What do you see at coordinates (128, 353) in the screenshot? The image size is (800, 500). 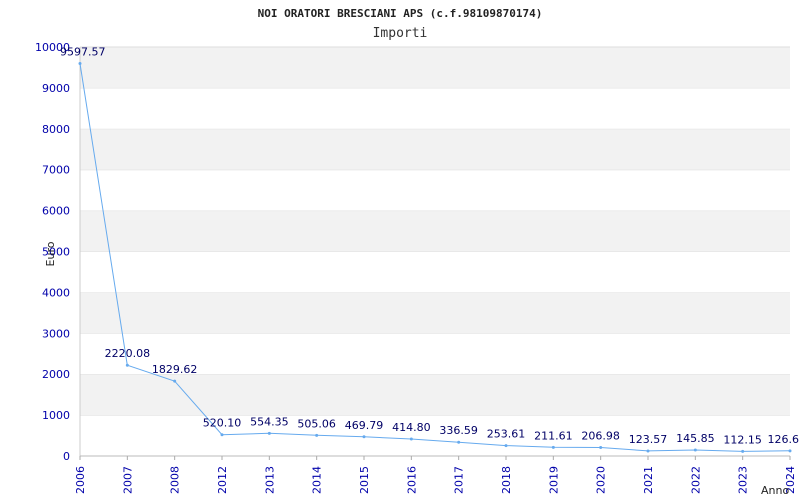 I see `data-label: 2220.08` at bounding box center [128, 353].